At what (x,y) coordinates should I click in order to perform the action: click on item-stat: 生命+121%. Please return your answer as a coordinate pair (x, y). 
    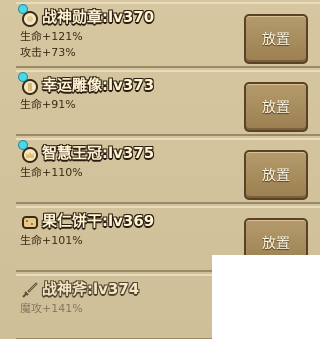
    Looking at the image, I should click on (51, 36).